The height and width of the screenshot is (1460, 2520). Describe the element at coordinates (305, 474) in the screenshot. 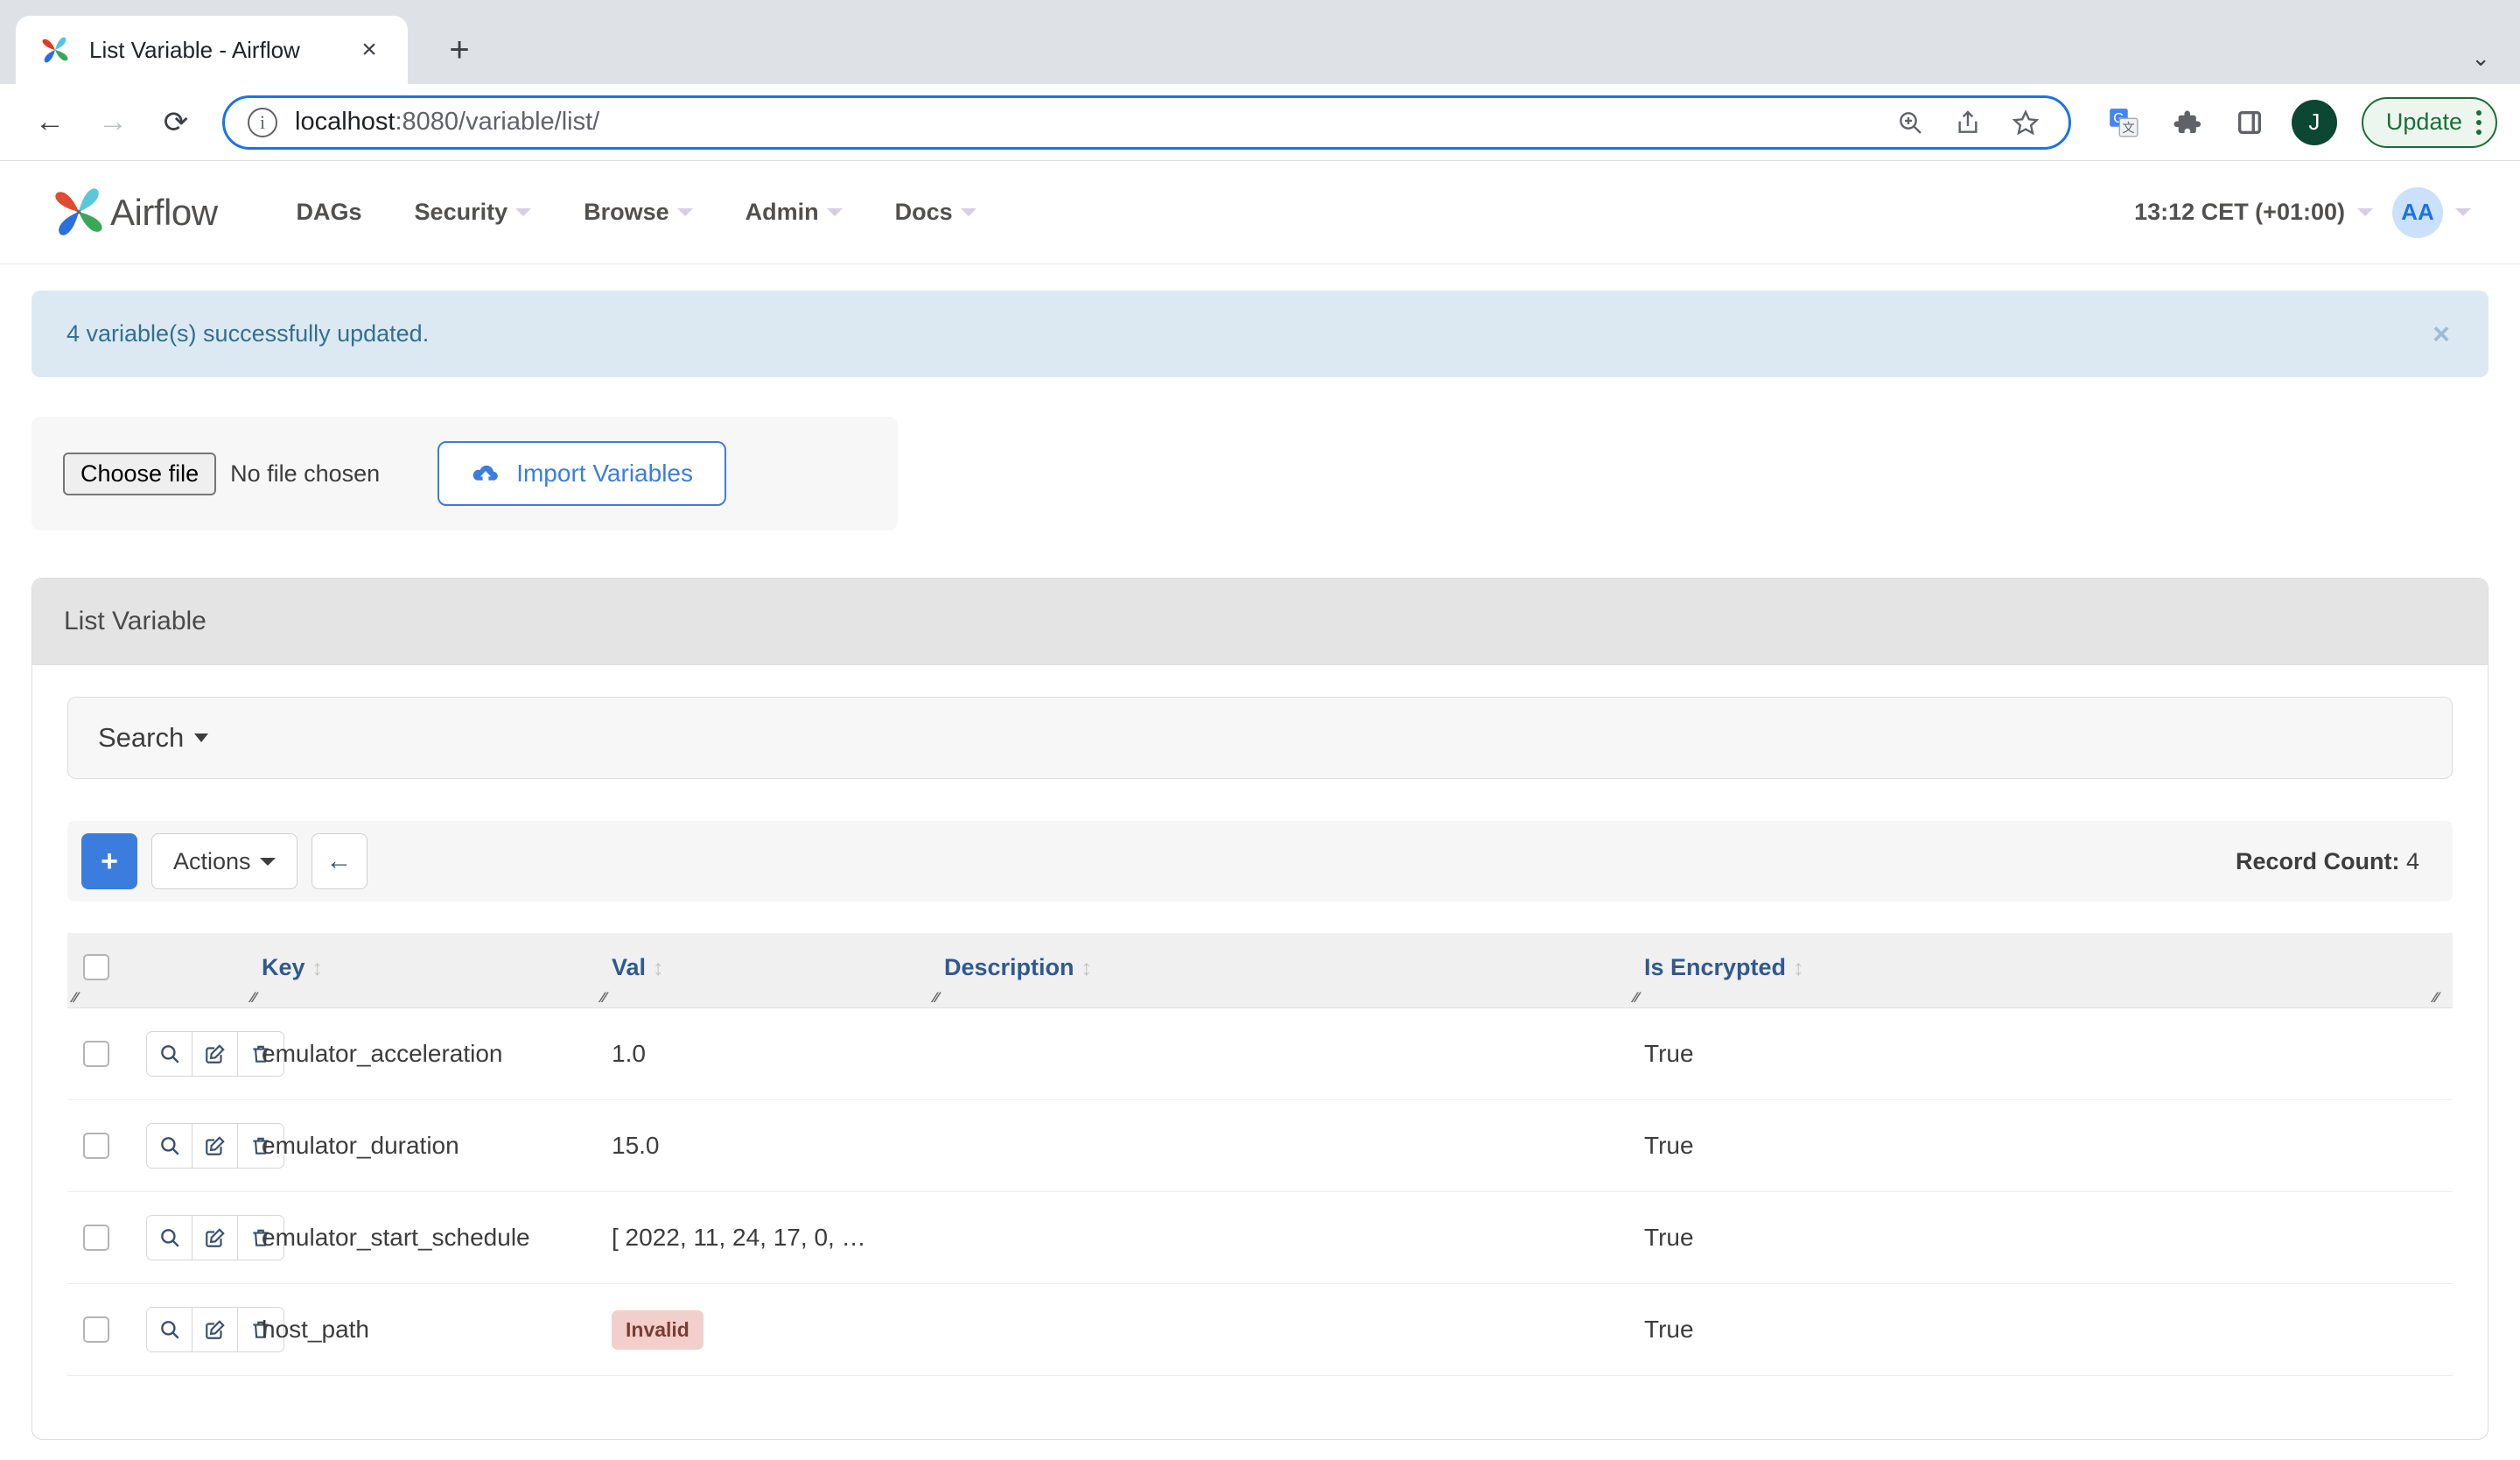

I see `file-name-label: No file chosen` at that location.